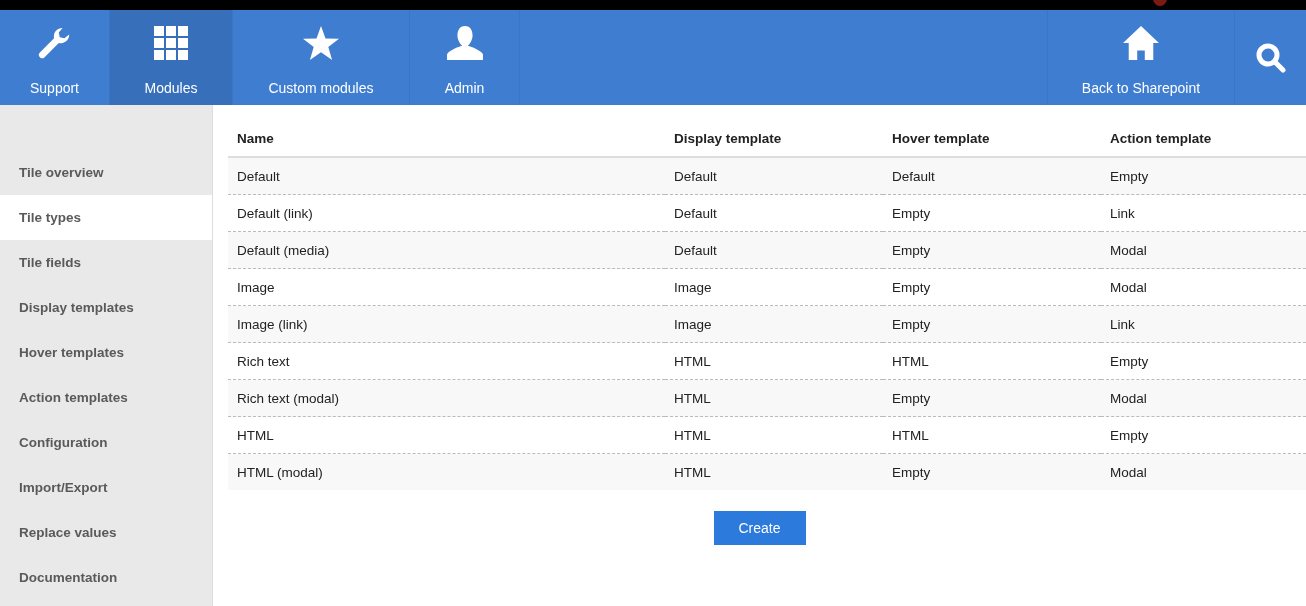 The height and width of the screenshot is (606, 1306). Describe the element at coordinates (106, 532) in the screenshot. I see `sidebar-item: Replace values` at that location.